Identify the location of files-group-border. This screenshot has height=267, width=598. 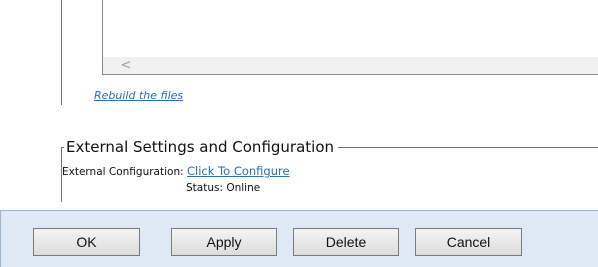
(61, 52).